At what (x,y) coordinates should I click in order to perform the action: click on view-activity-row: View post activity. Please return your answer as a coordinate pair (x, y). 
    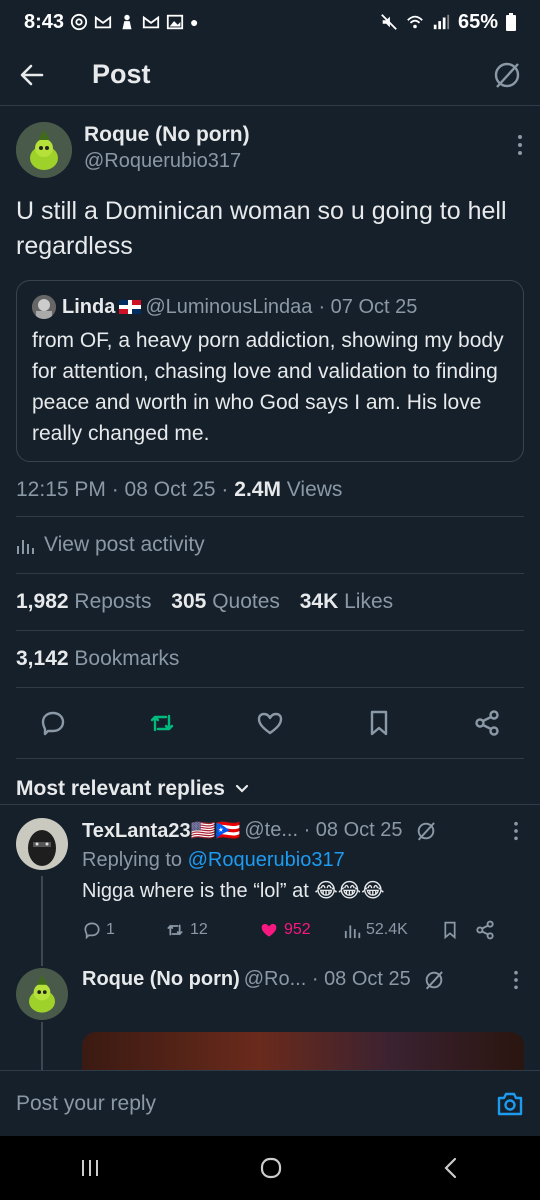
    Looking at the image, I should click on (270, 545).